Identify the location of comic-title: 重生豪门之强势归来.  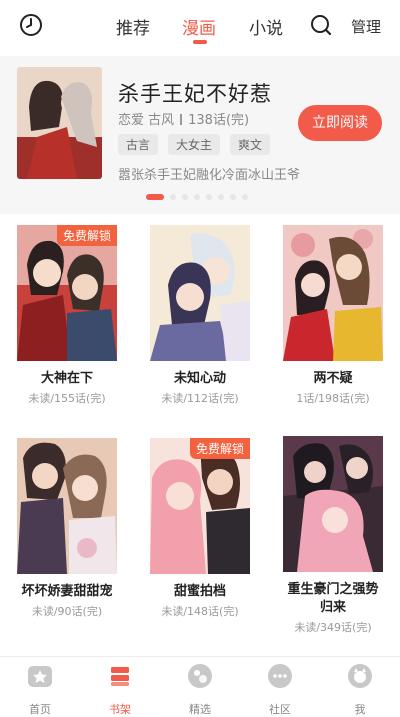
(333, 599).